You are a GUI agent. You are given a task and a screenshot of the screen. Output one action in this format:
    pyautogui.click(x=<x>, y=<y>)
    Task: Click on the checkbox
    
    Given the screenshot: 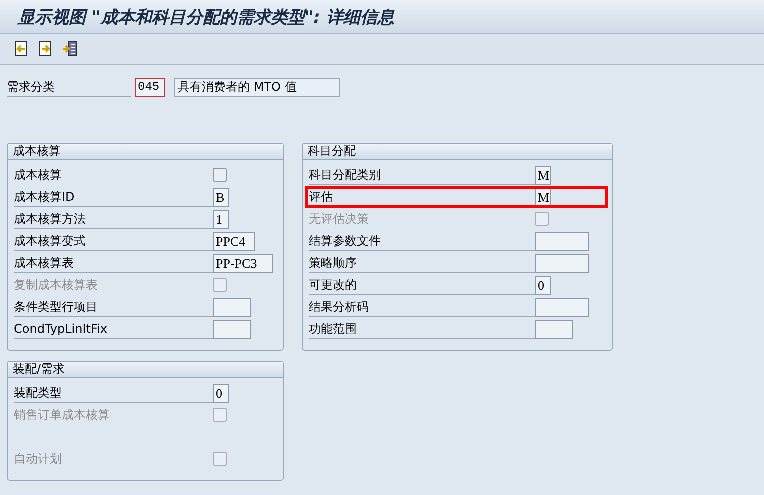 What is the action you would take?
    pyautogui.click(x=220, y=175)
    